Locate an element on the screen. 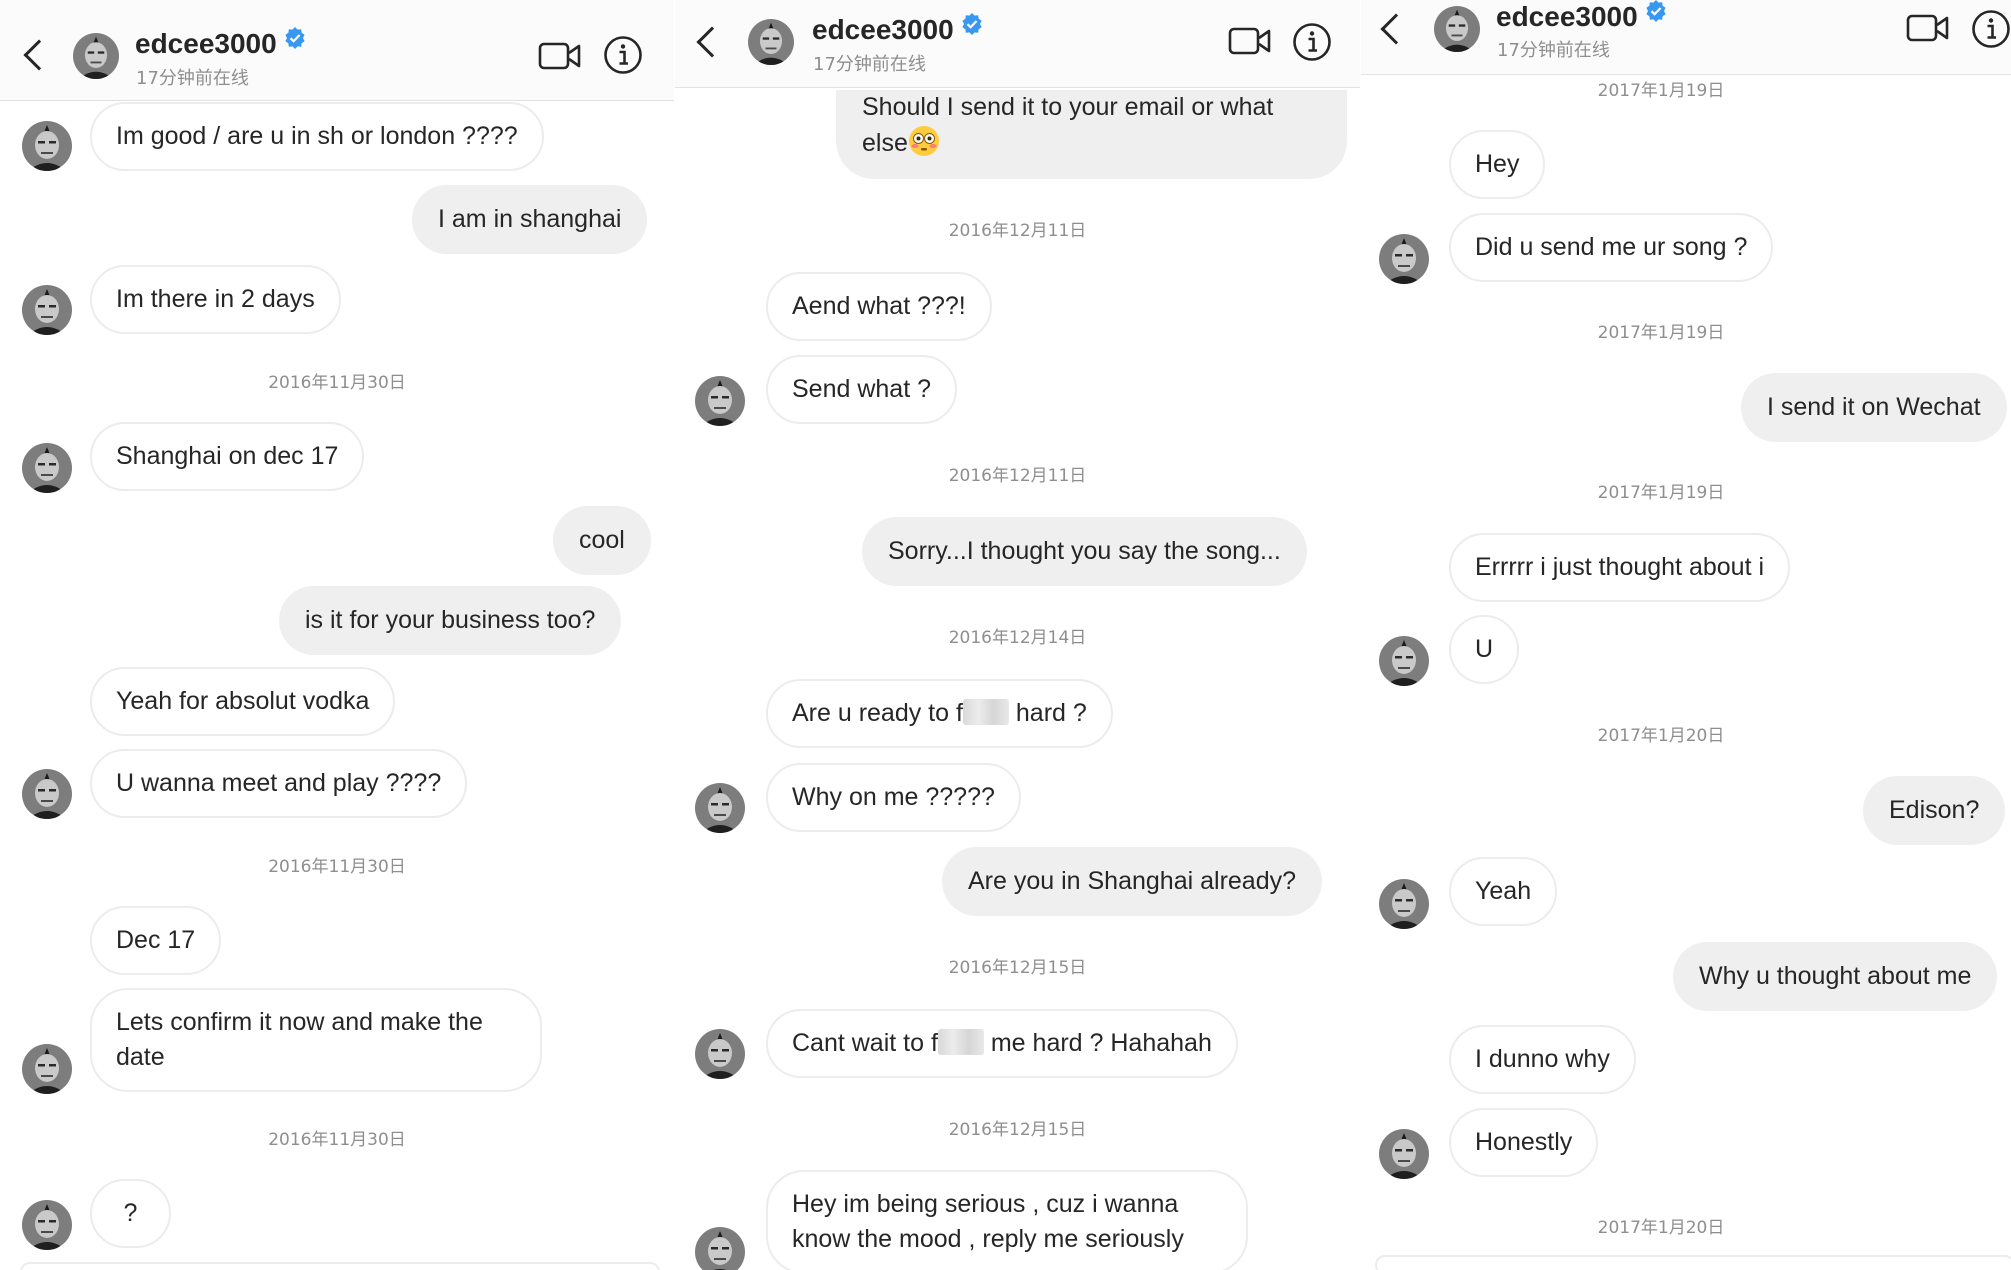 The height and width of the screenshot is (1270, 2011). message-bubble-received: I dunno why is located at coordinates (1542, 1059).